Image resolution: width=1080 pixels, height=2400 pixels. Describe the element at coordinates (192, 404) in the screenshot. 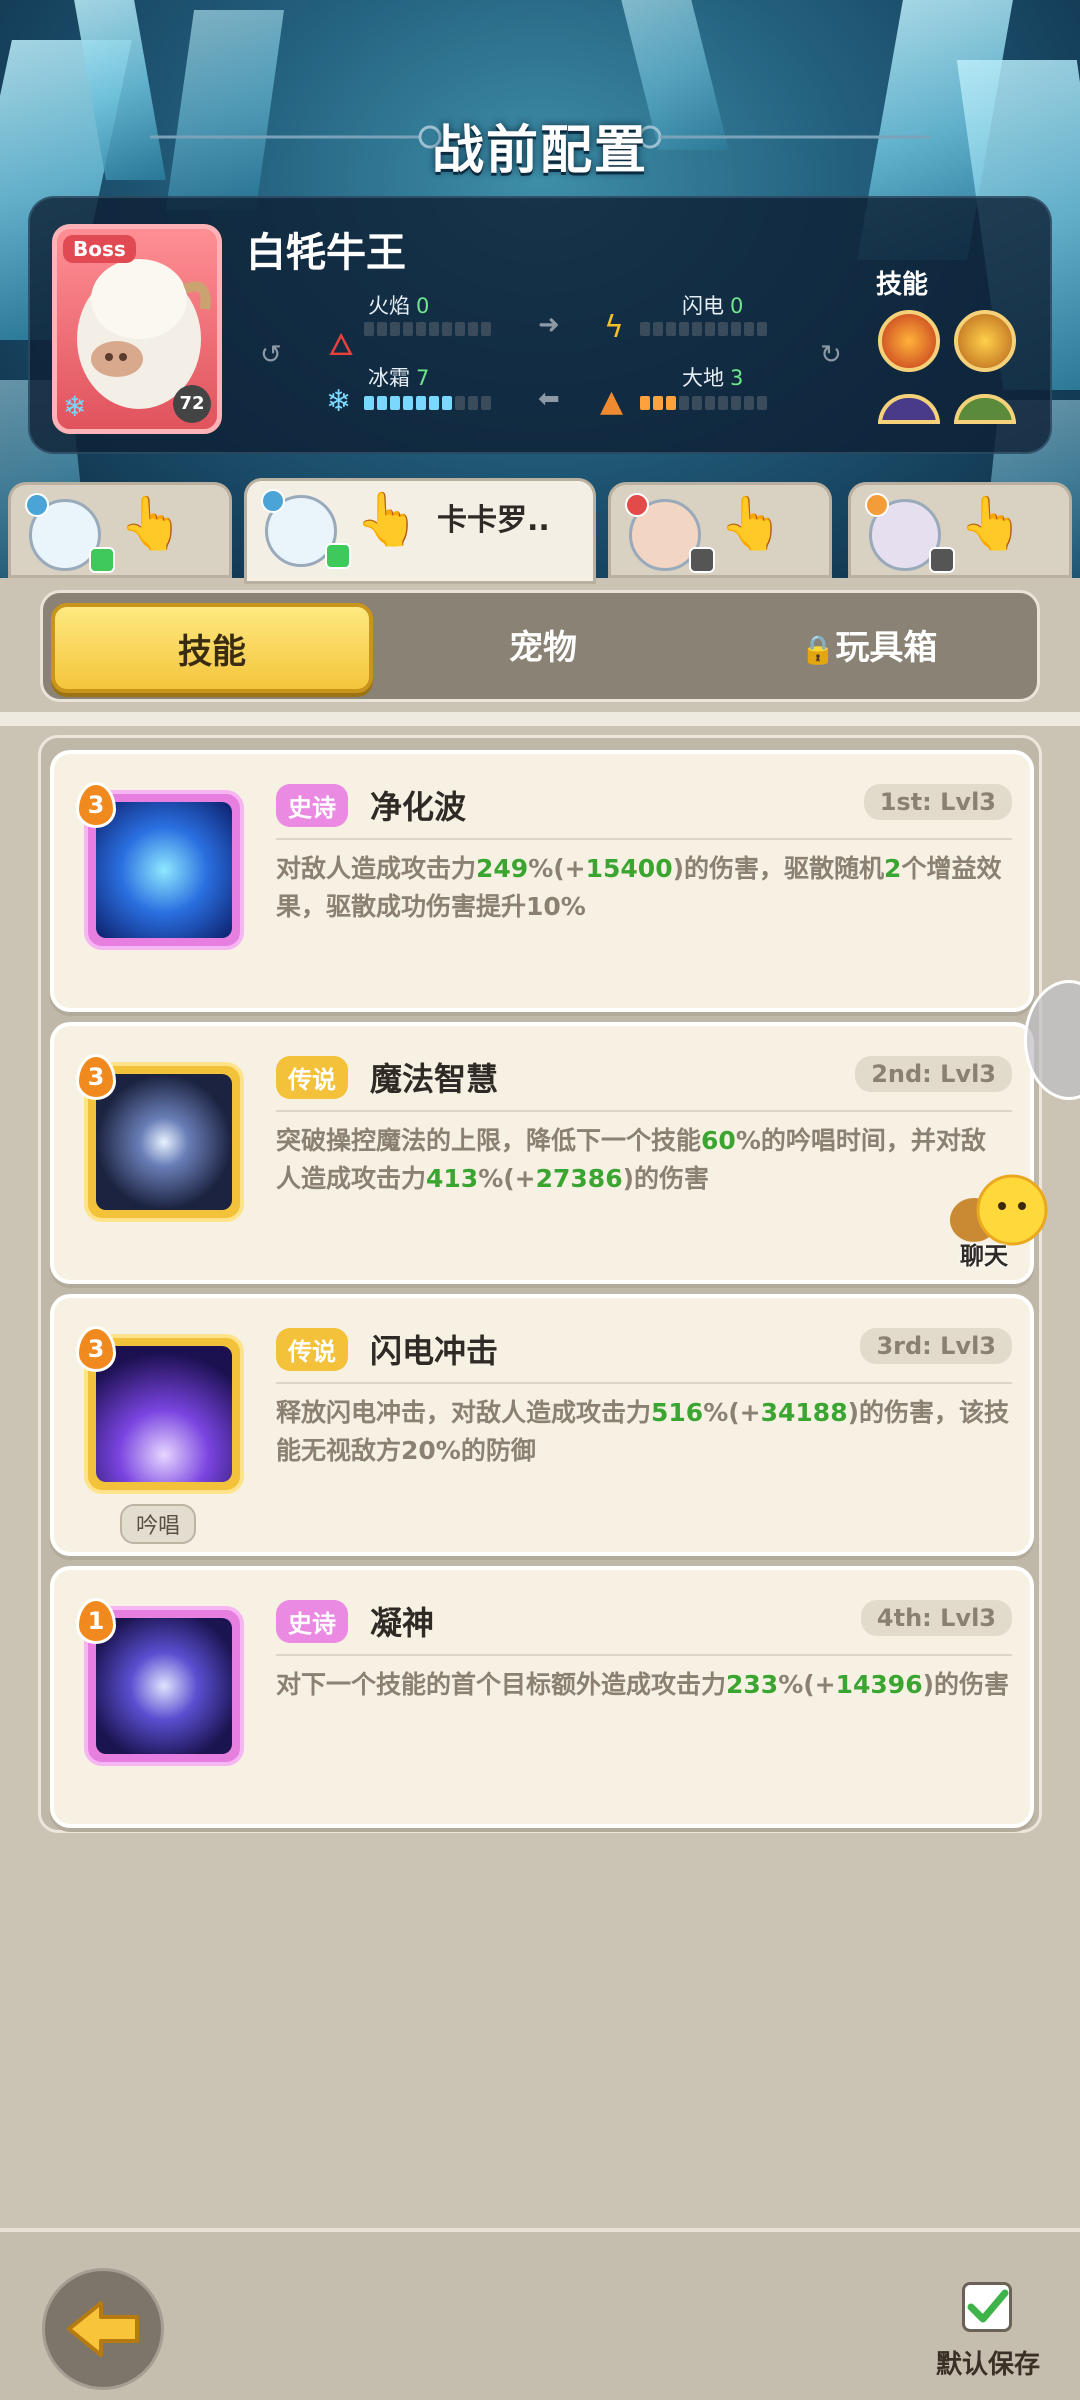

I see `boss-level: 72` at that location.